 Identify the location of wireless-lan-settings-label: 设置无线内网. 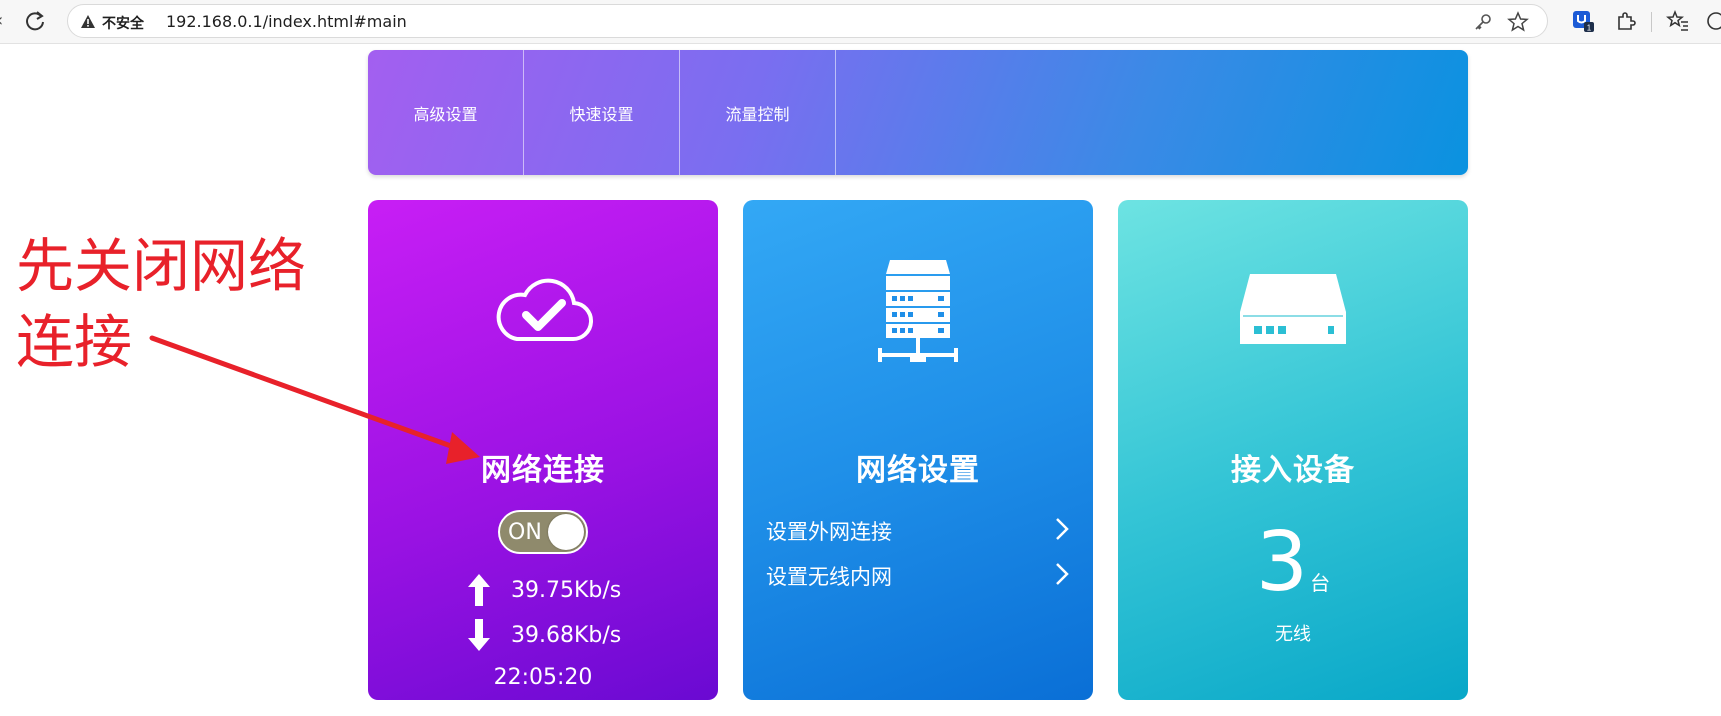
(829, 577).